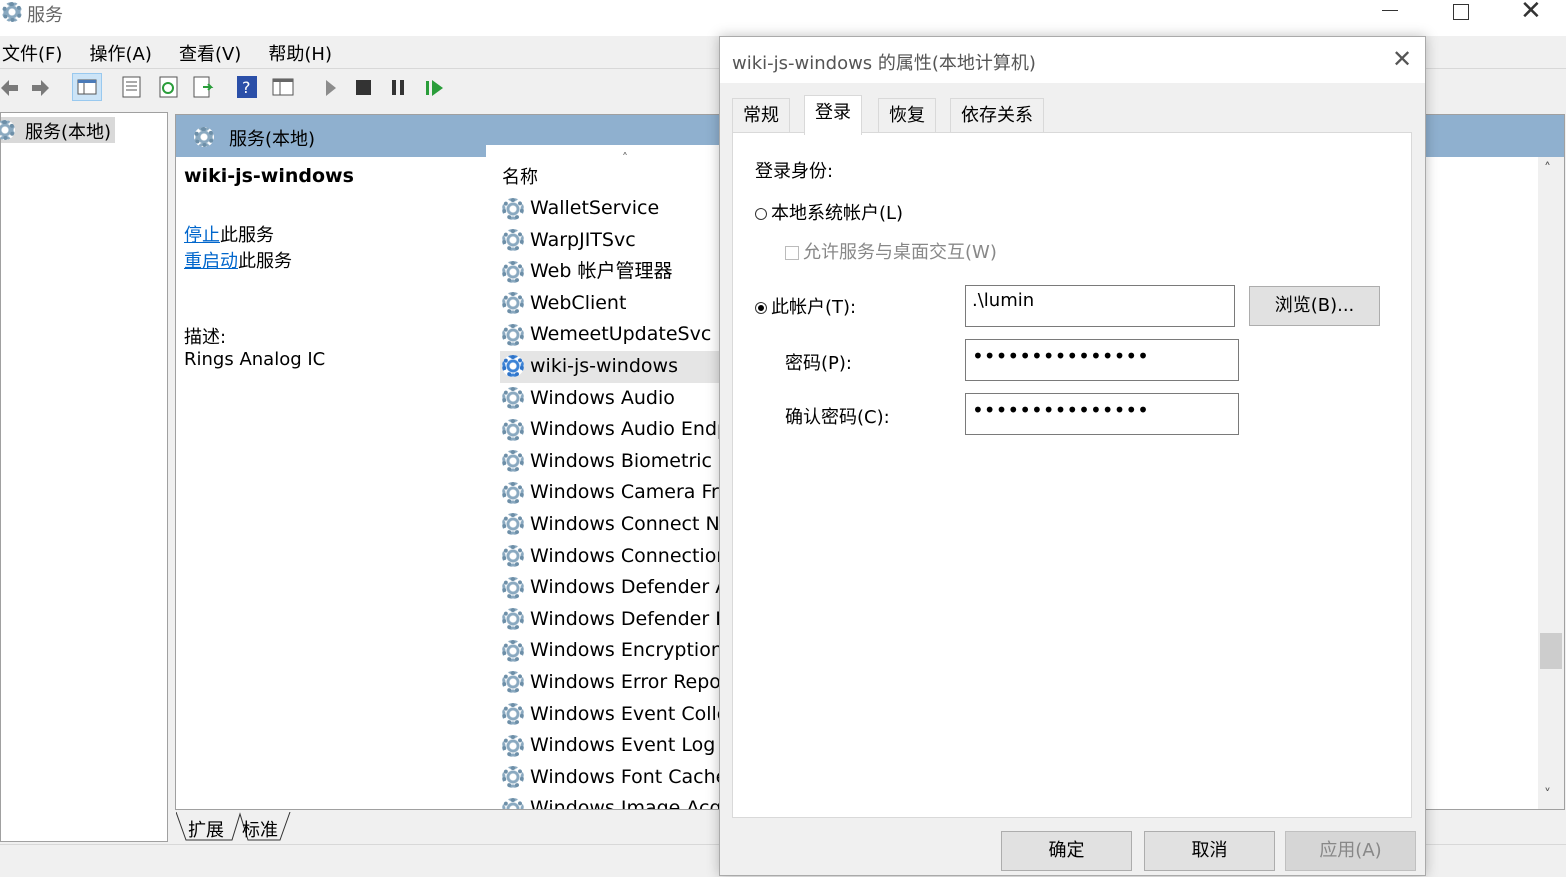 The image size is (1566, 877). I want to click on column-header-name: 名称 ˄, so click(612, 170).